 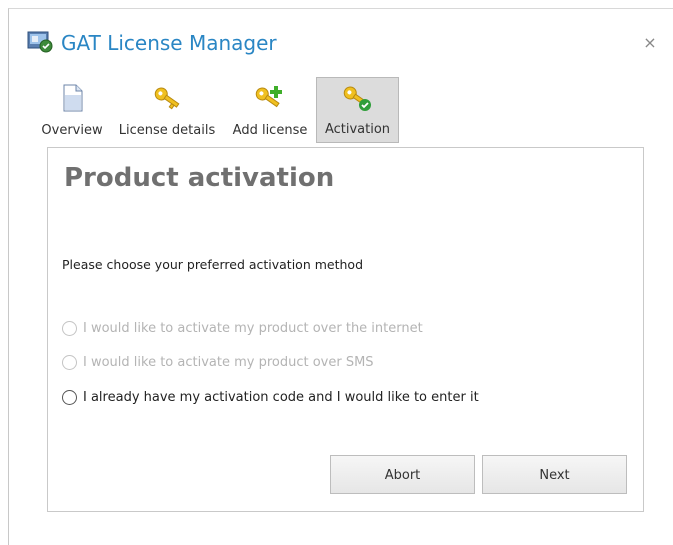 What do you see at coordinates (69, 362) in the screenshot?
I see `radio-sms` at bounding box center [69, 362].